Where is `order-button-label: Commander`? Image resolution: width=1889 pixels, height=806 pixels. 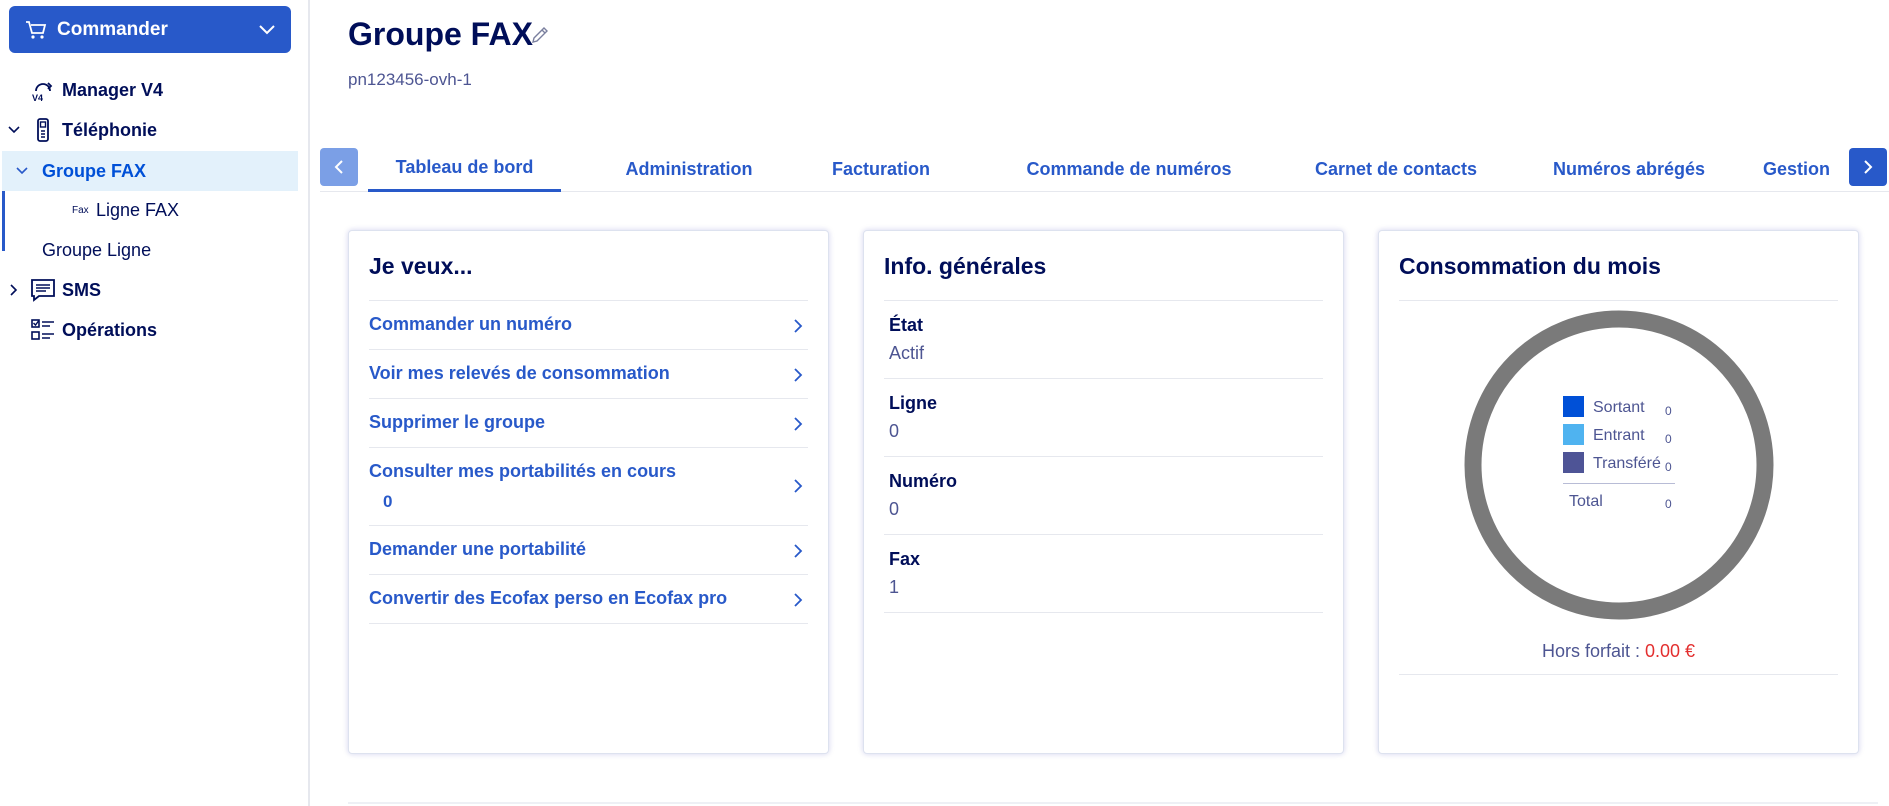 order-button-label: Commander is located at coordinates (112, 29).